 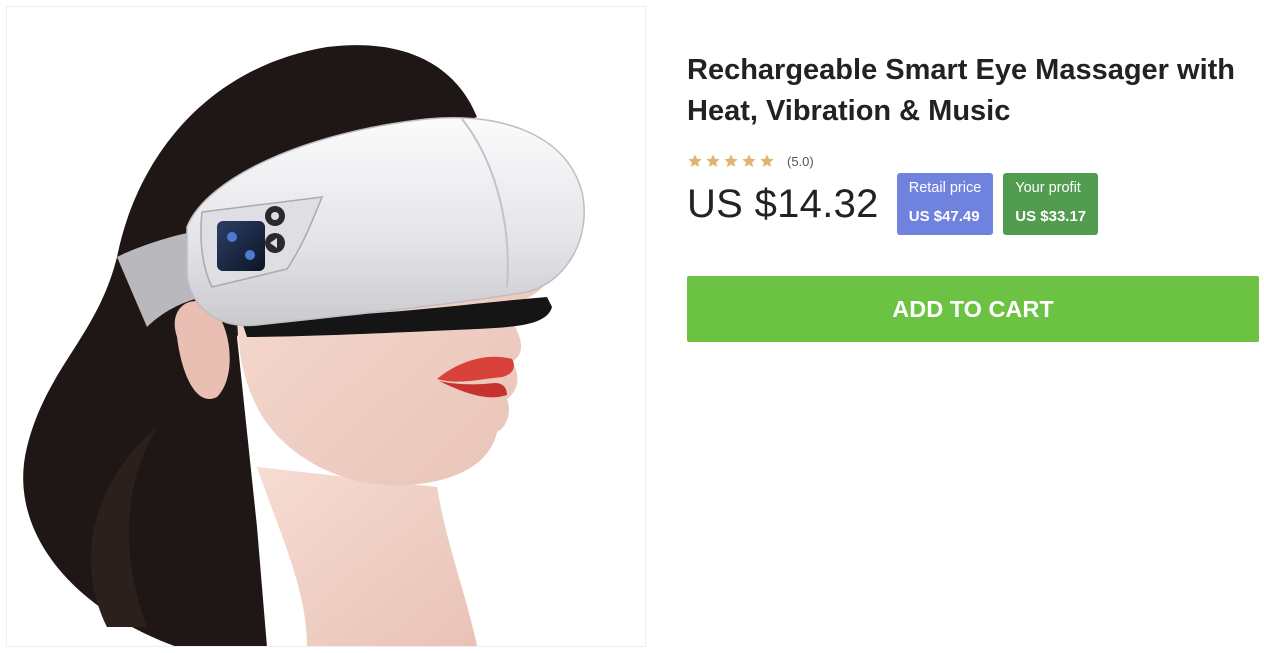 What do you see at coordinates (973, 309) in the screenshot?
I see `add-to-cart-button: ADD TO CART` at bounding box center [973, 309].